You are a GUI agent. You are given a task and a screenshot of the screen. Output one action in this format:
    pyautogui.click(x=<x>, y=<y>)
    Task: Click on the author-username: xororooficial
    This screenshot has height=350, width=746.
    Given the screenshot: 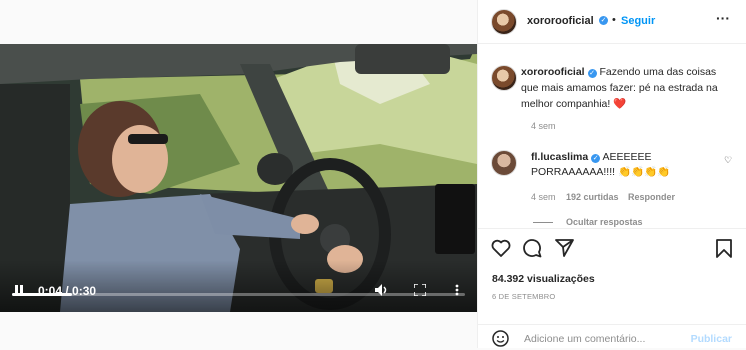 What is the action you would take?
    pyautogui.click(x=560, y=21)
    